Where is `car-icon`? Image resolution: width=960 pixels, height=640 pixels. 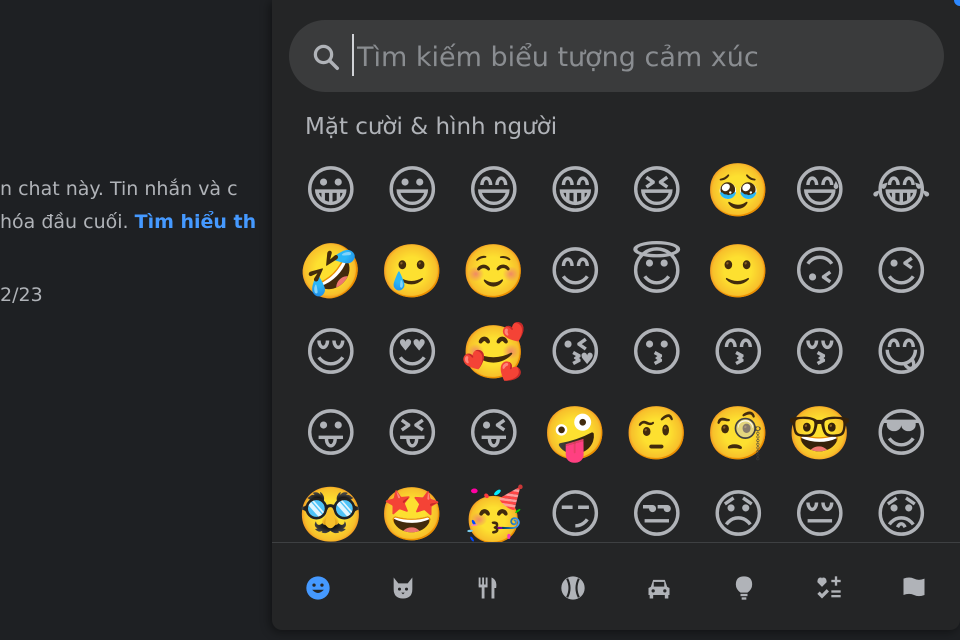
car-icon is located at coordinates (659, 589).